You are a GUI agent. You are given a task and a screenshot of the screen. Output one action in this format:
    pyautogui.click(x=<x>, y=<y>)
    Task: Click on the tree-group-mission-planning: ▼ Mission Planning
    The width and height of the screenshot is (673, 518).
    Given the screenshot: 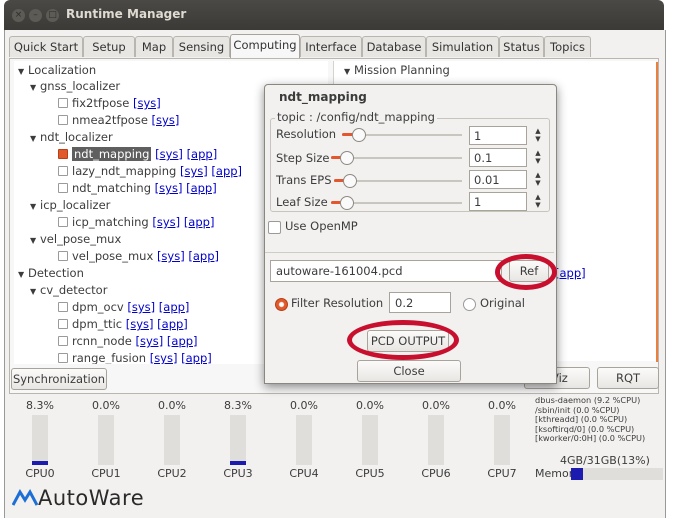 What is the action you would take?
    pyautogui.click(x=397, y=70)
    